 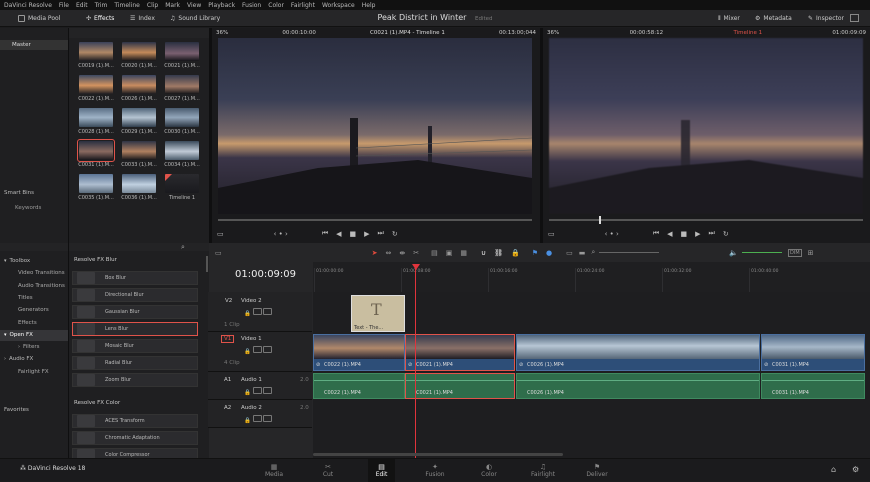 What do you see at coordinates (135, 346) in the screenshot?
I see `fx-item: Mosaic Blur` at bounding box center [135, 346].